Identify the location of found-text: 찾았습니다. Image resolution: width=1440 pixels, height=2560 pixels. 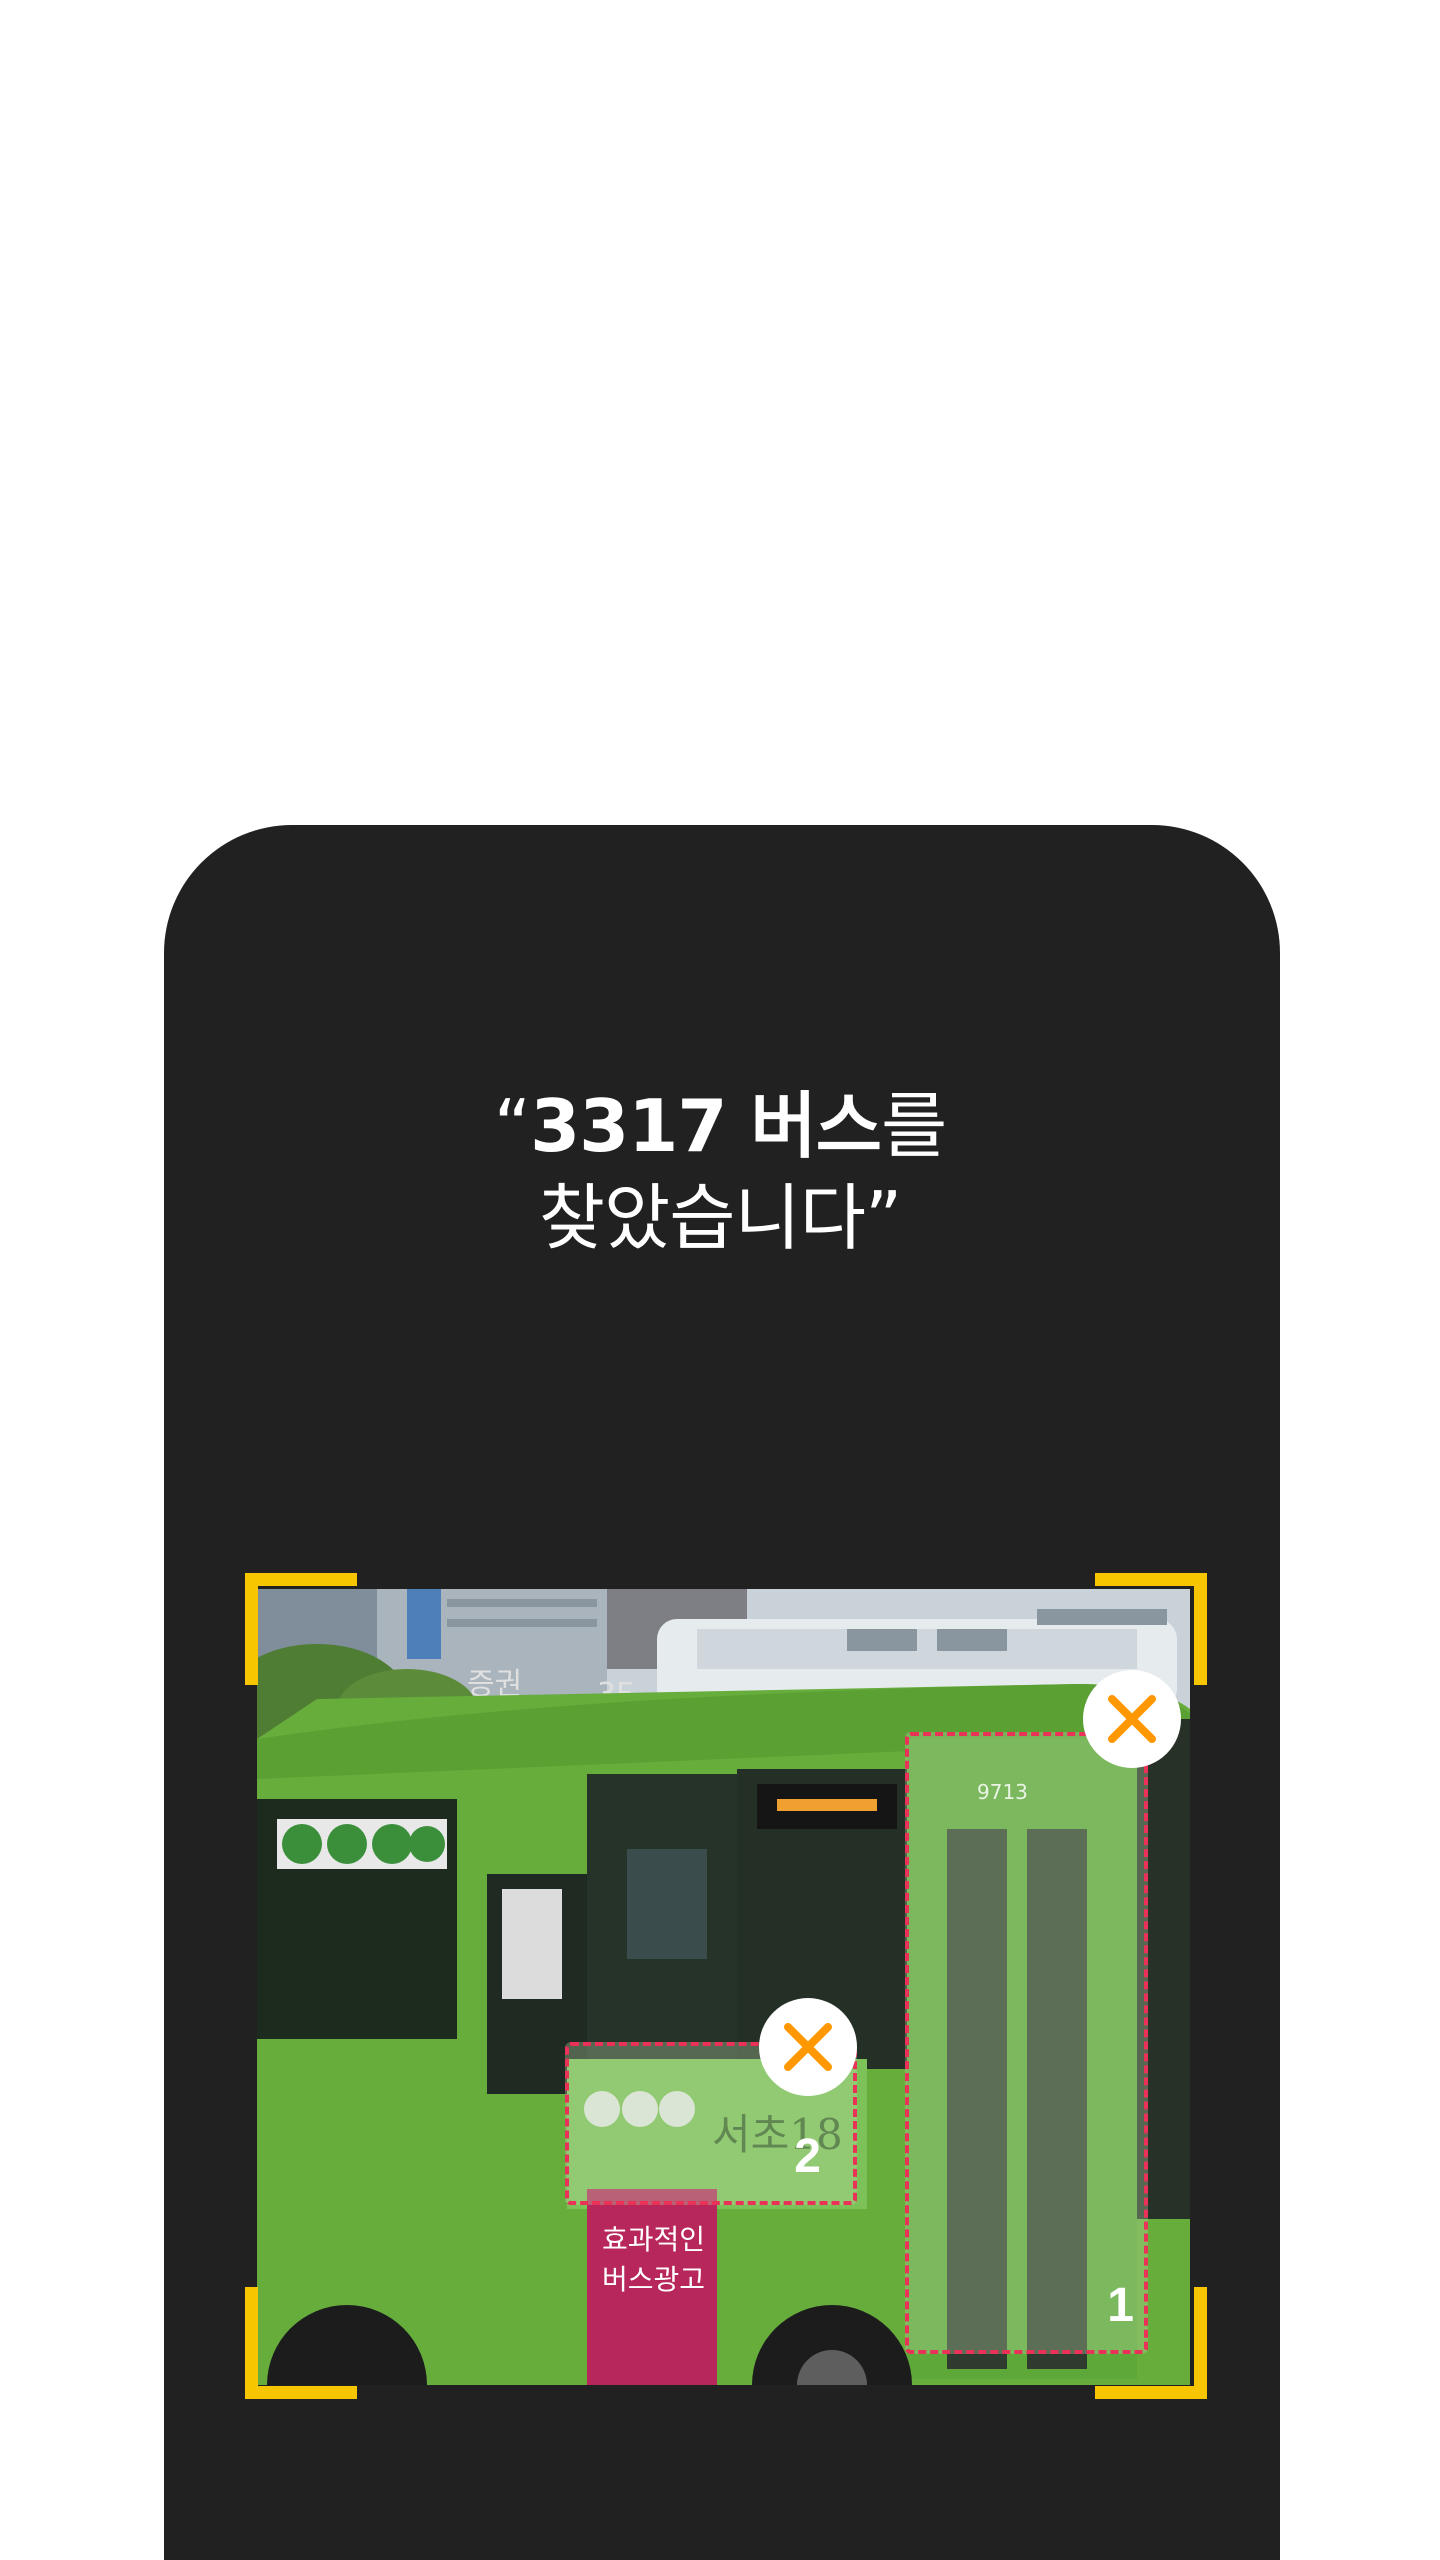
(702, 1218).